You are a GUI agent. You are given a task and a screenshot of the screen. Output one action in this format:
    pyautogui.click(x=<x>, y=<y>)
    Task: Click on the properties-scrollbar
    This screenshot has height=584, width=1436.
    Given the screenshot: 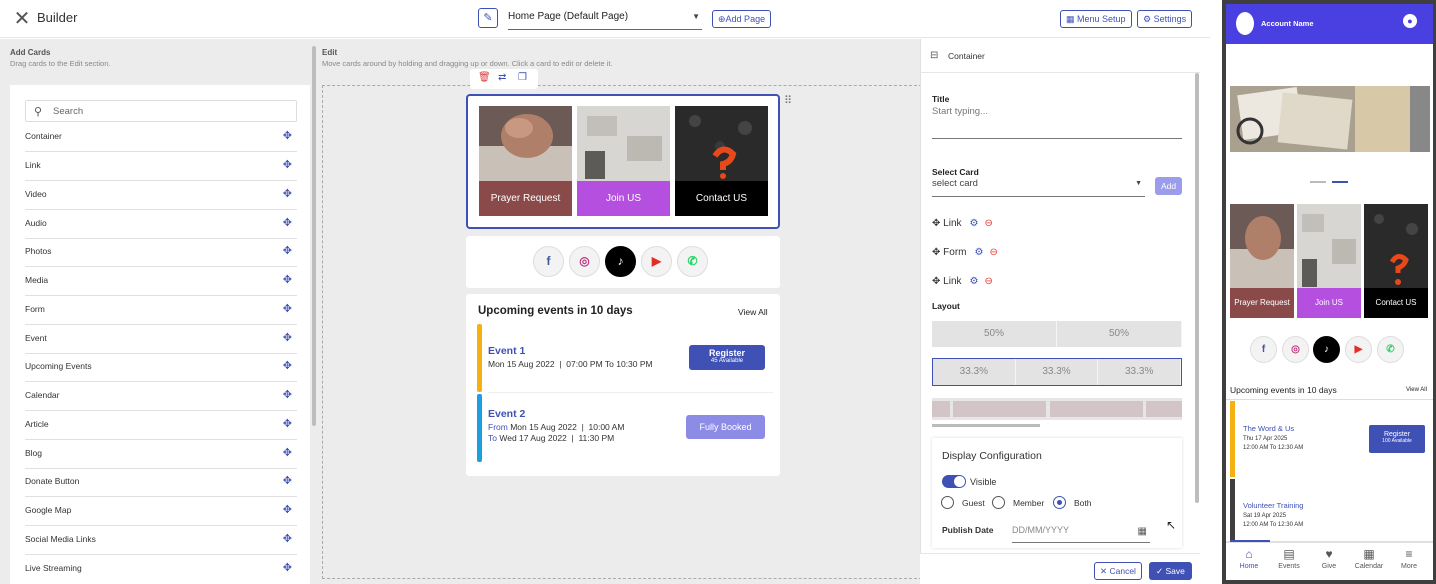 What is the action you would take?
    pyautogui.click(x=1197, y=288)
    